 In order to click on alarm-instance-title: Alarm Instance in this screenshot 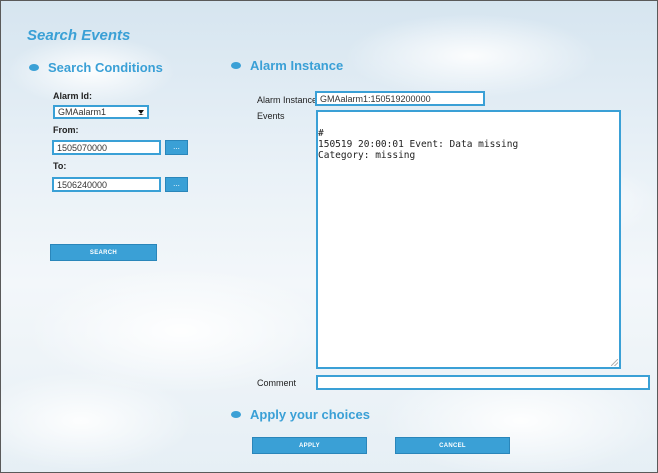, I will do `click(297, 65)`.